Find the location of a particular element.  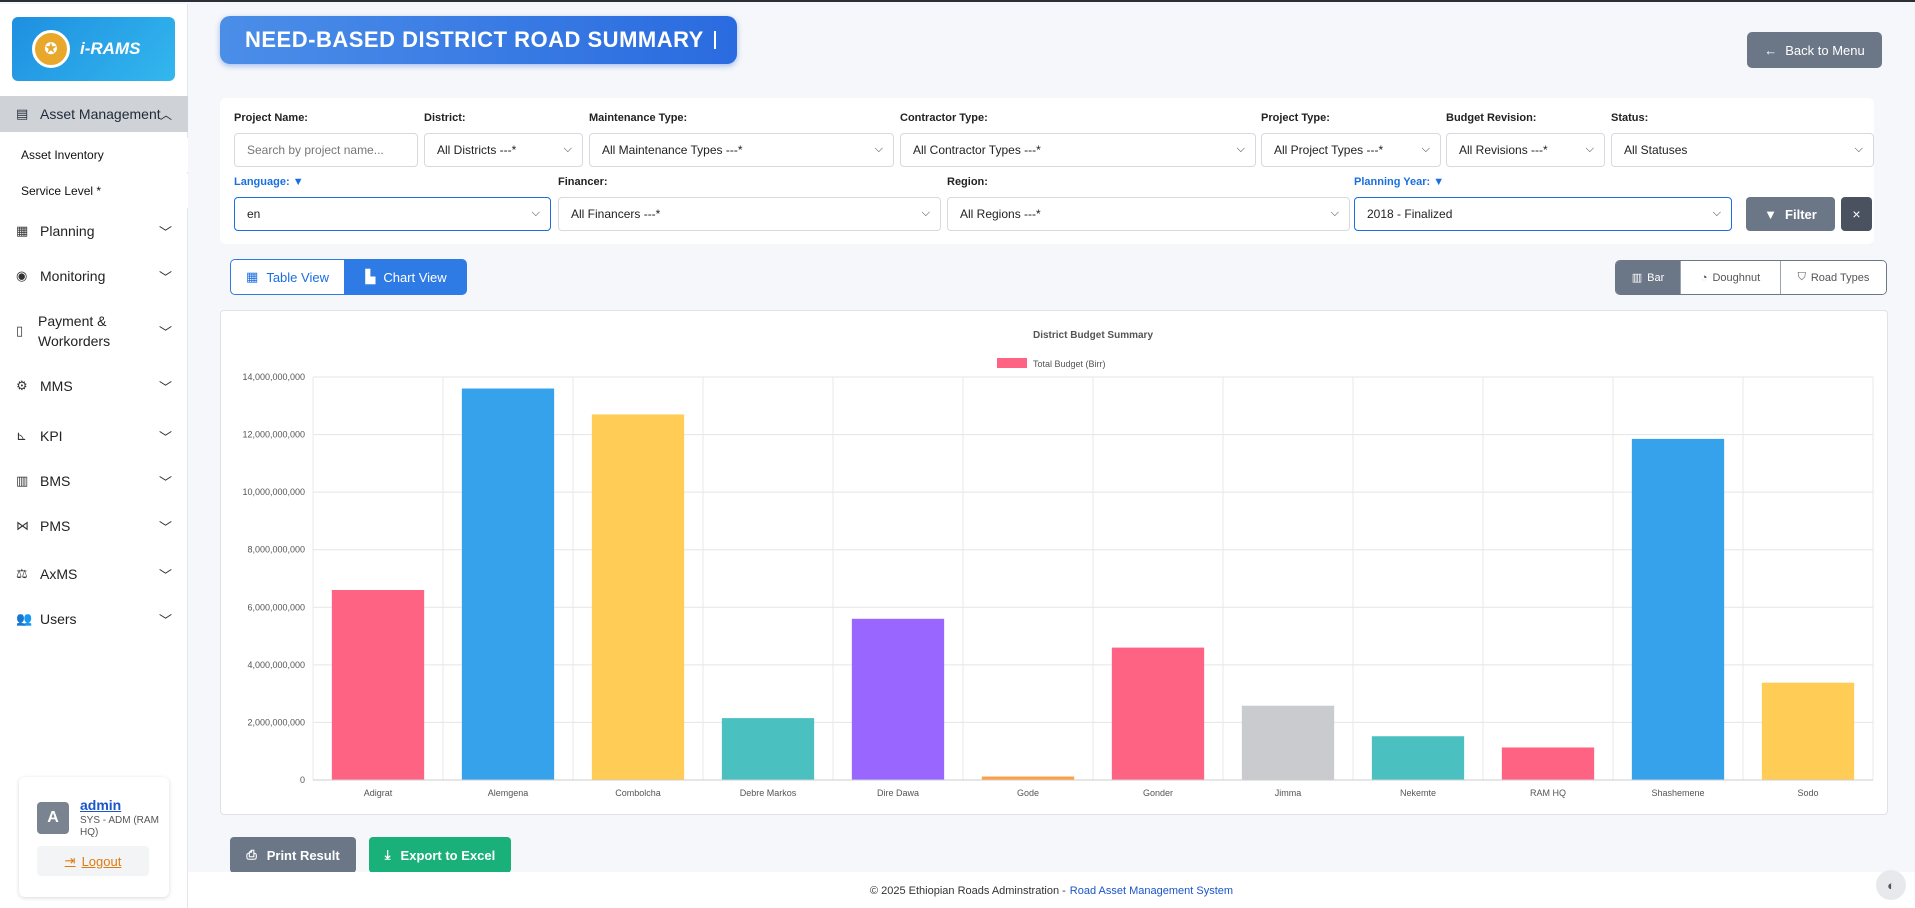

sidebar-item-label: AxMS is located at coordinates (59, 574).